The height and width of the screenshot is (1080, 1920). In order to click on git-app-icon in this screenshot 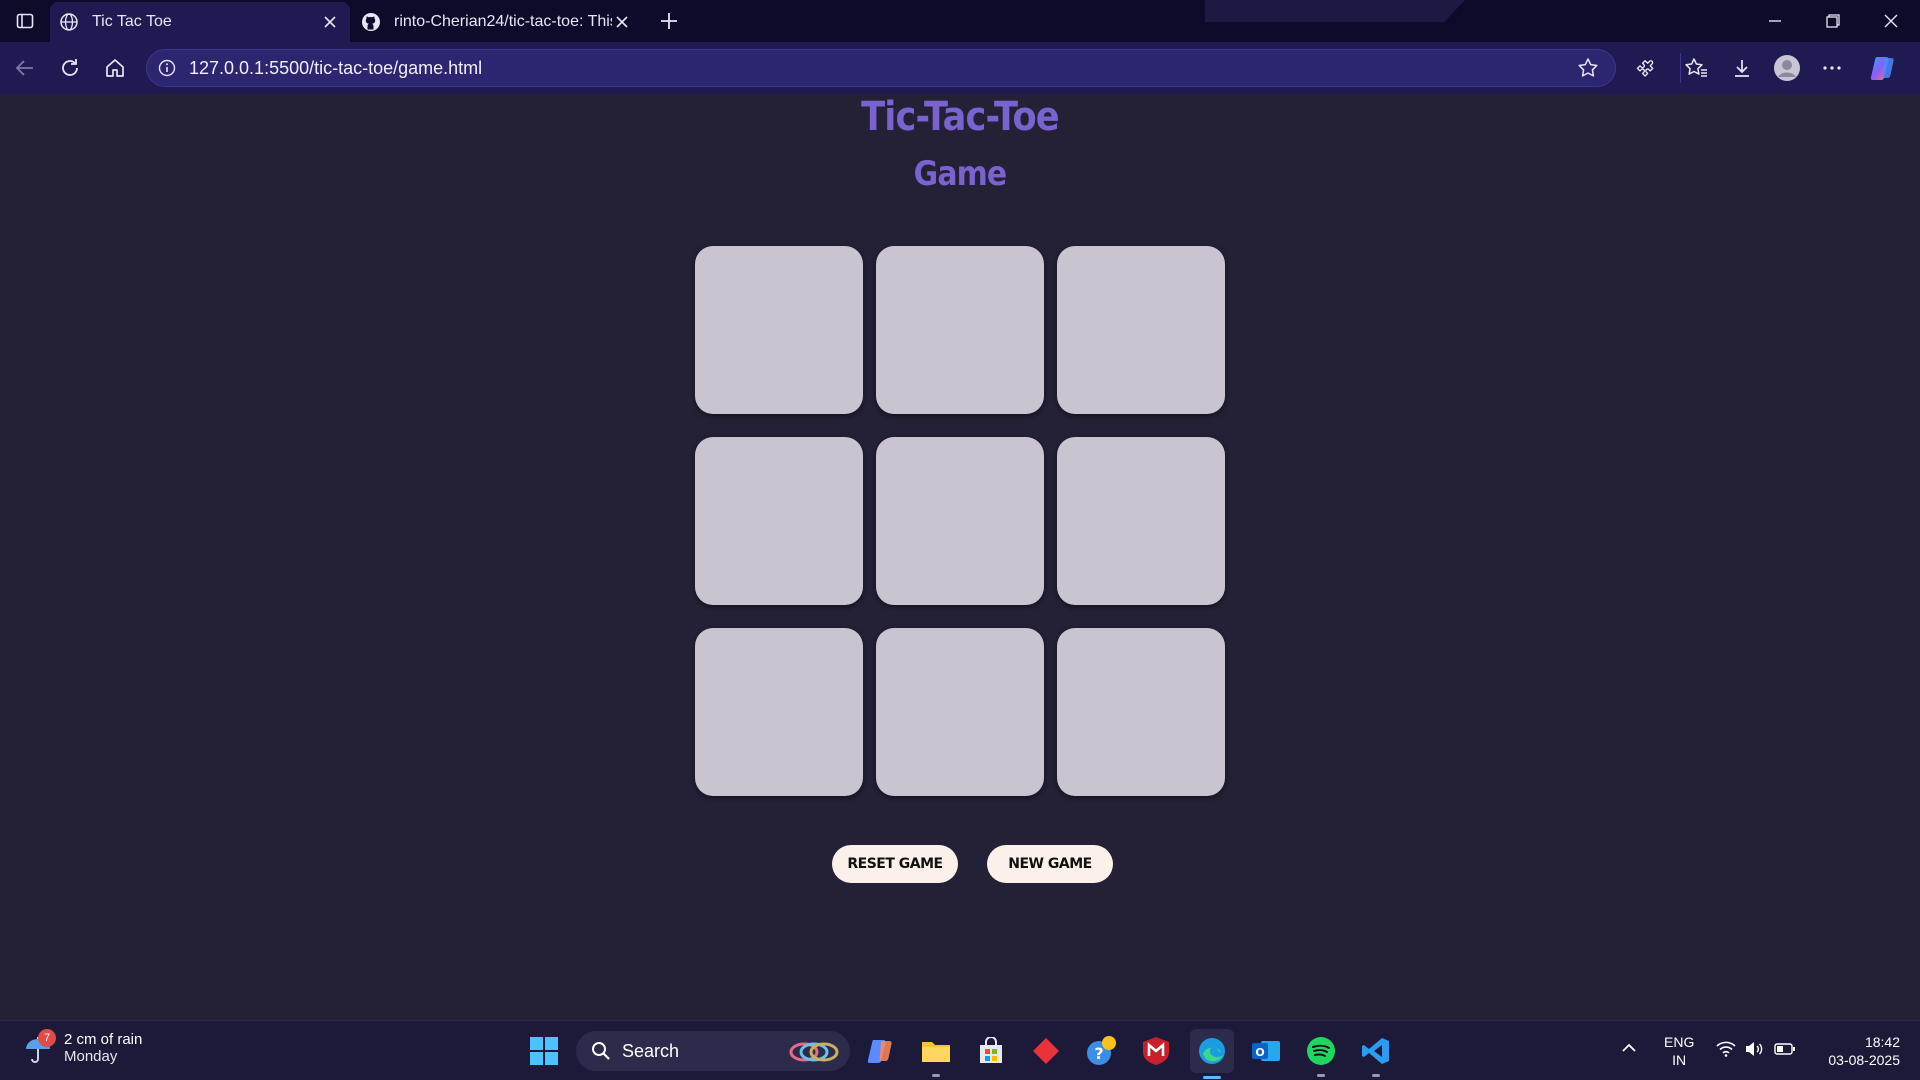, I will do `click(1046, 1051)`.